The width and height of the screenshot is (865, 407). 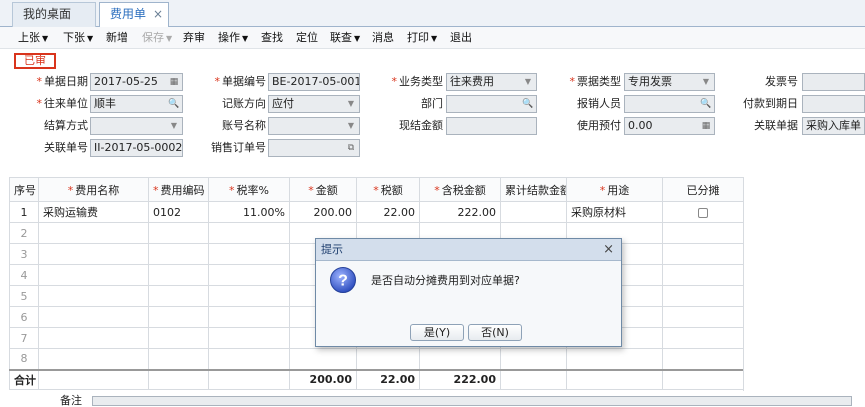 What do you see at coordinates (136, 82) in the screenshot?
I see `doc-date-field: 2017-05-25 ▦` at bounding box center [136, 82].